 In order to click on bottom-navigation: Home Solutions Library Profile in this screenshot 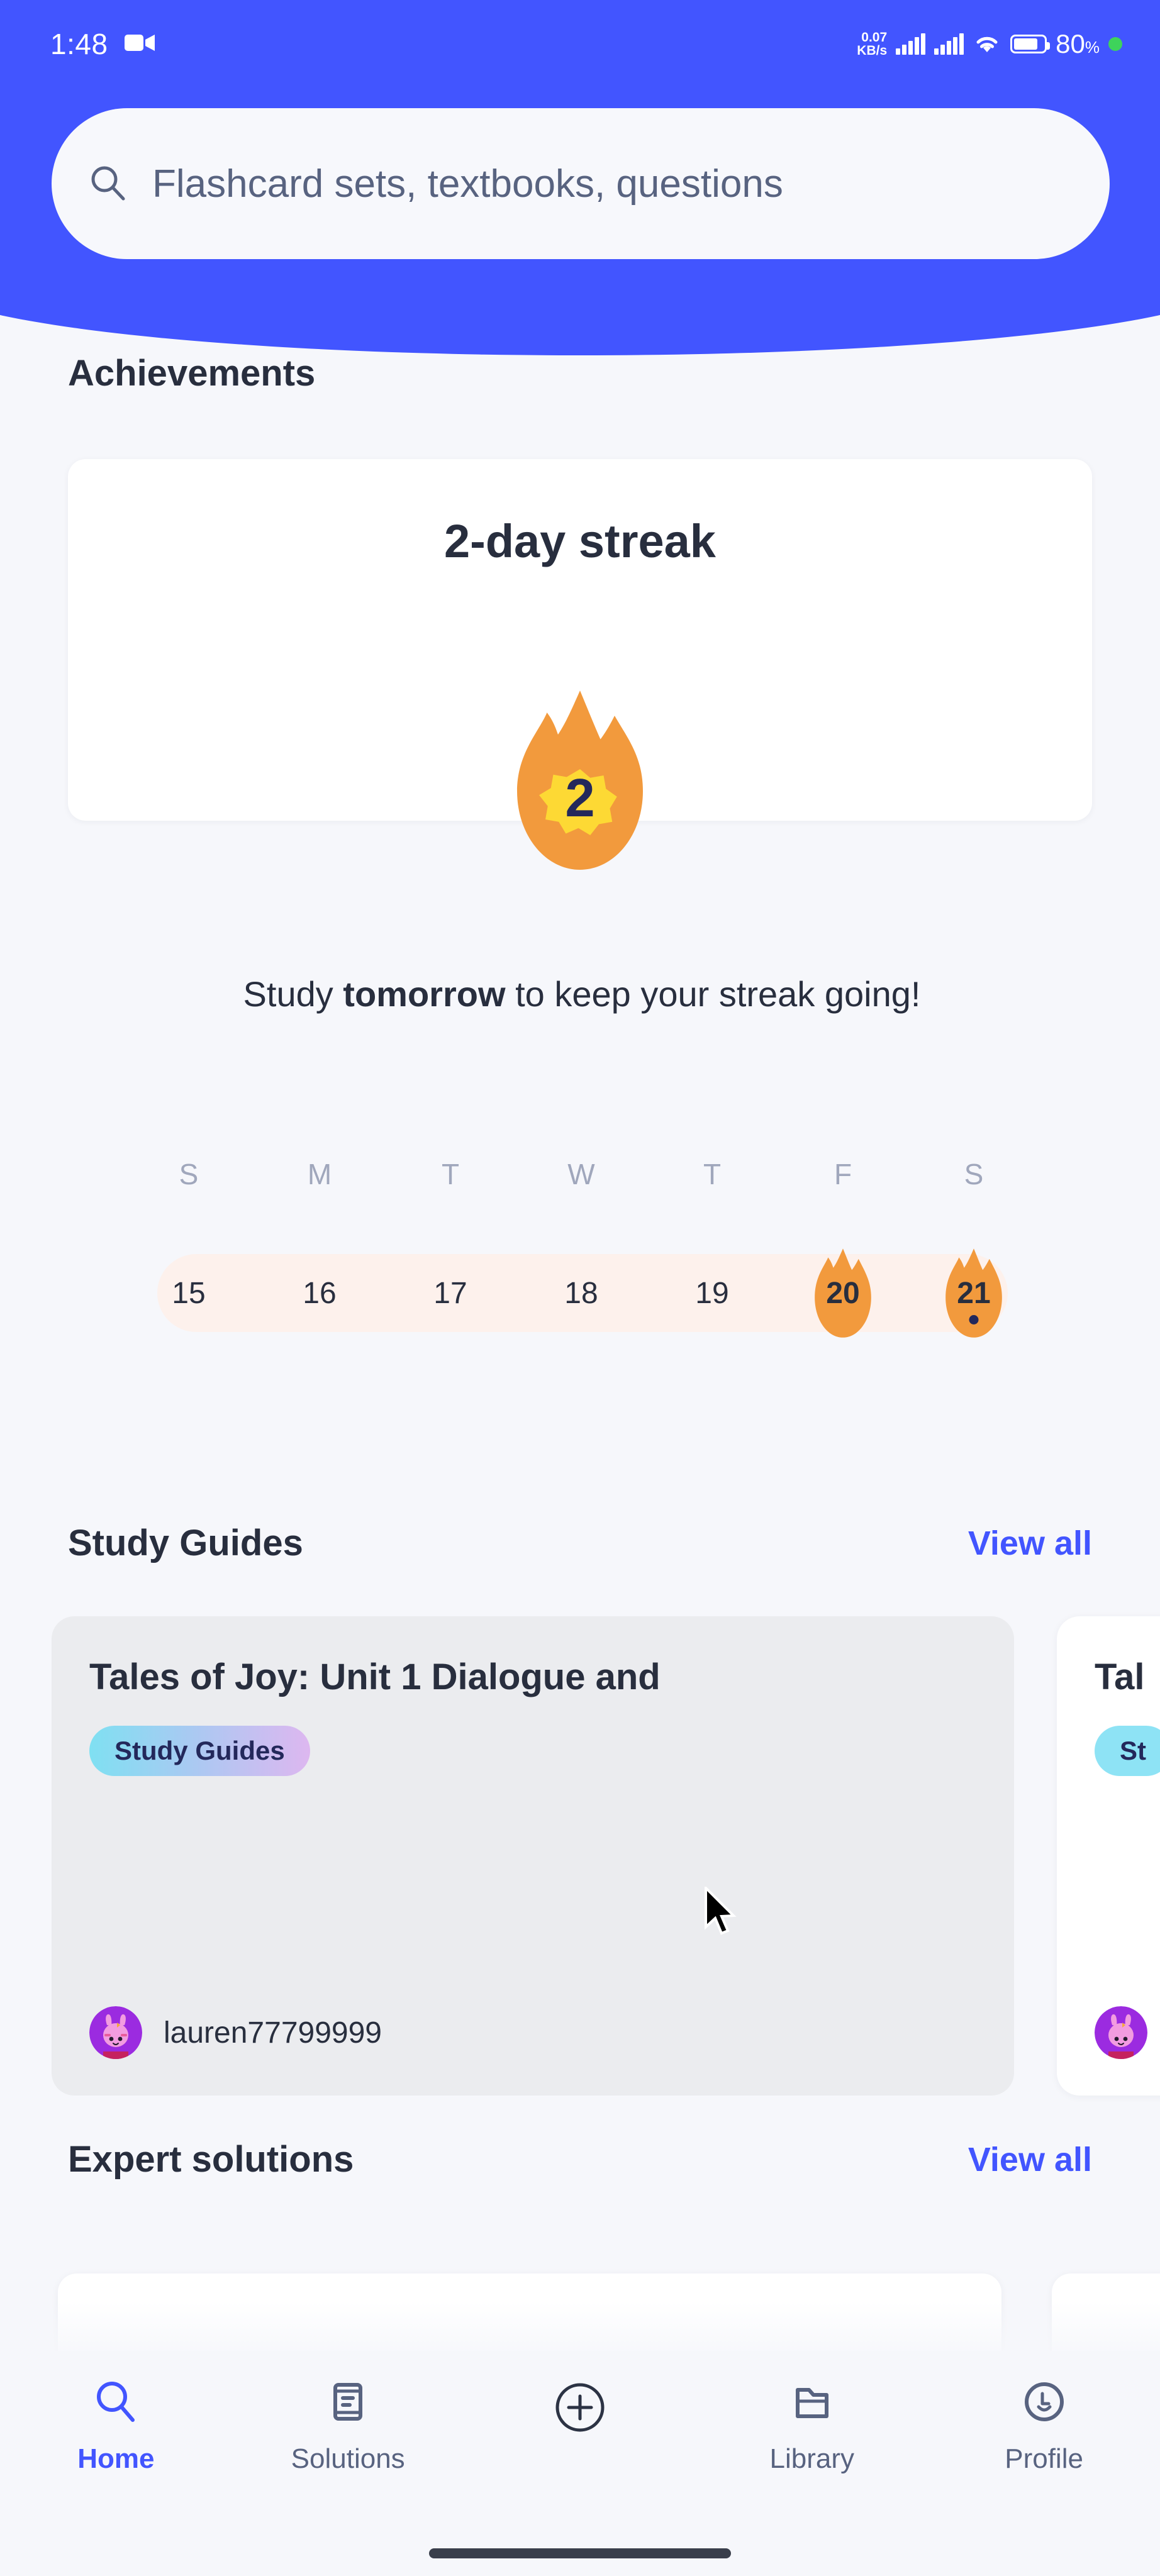, I will do `click(580, 2463)`.